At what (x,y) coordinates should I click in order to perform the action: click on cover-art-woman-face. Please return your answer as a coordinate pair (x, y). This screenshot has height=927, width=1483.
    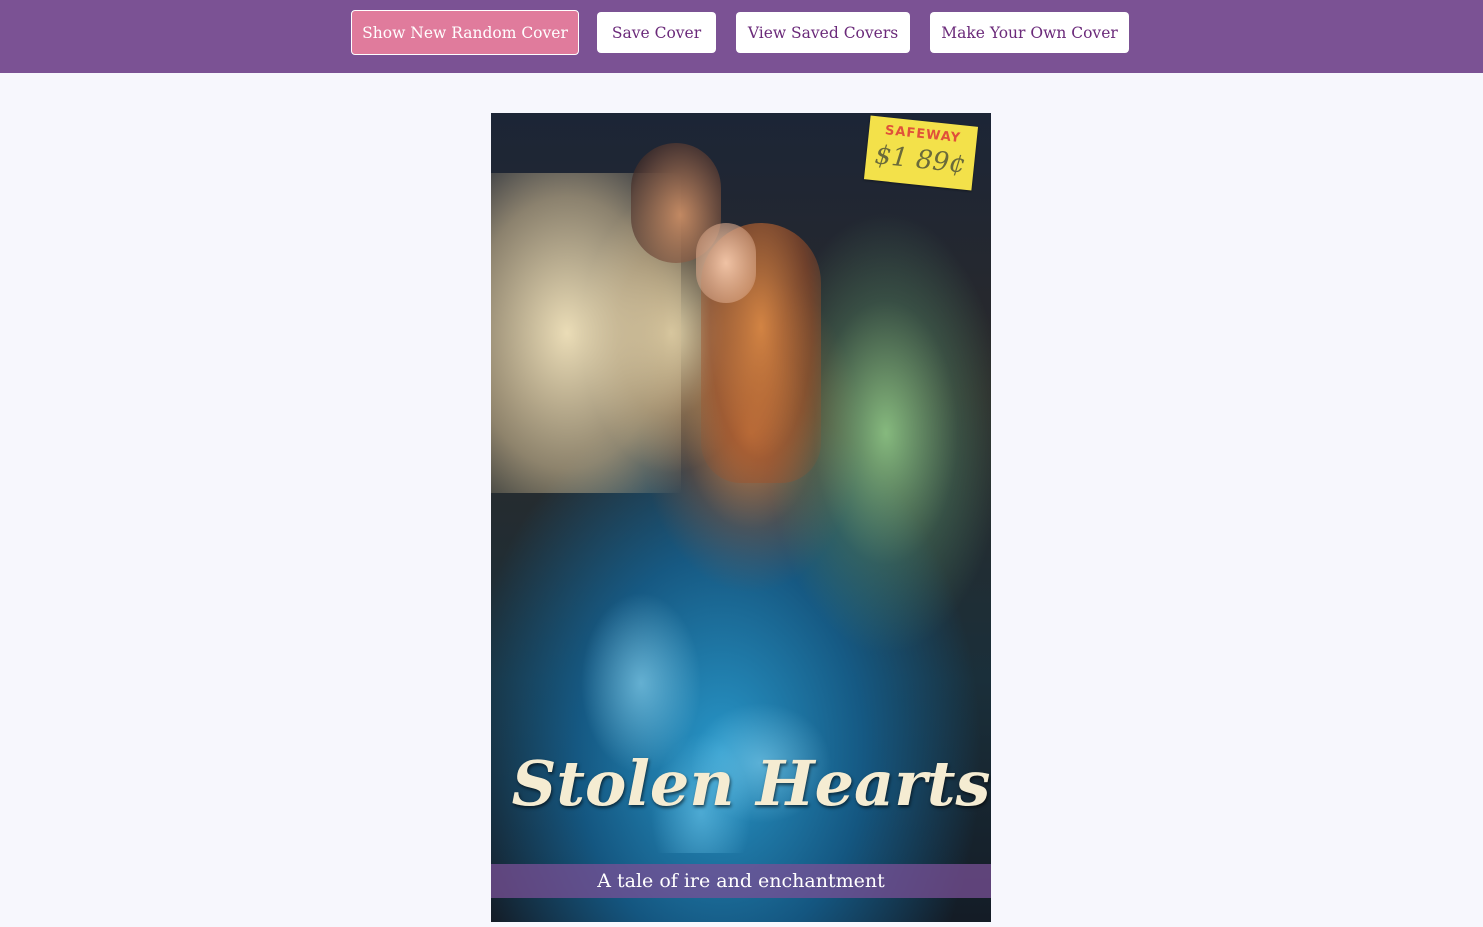
    Looking at the image, I should click on (726, 263).